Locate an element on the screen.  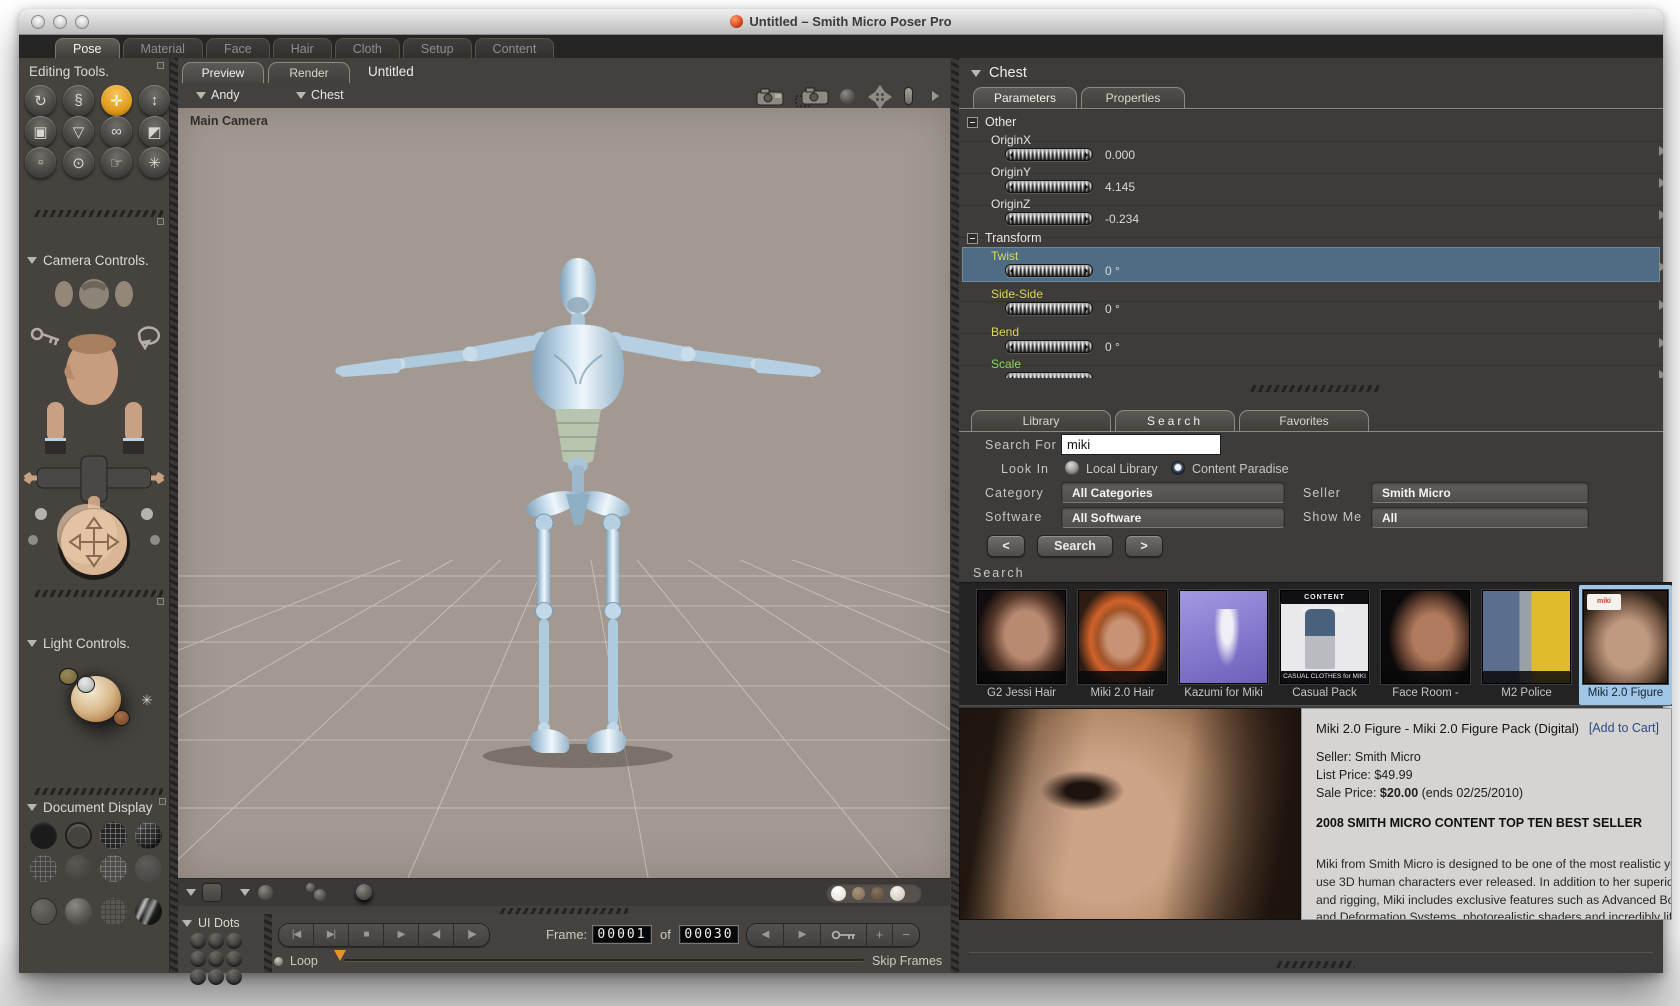
last-frame-button: ▶| is located at coordinates (331, 935).